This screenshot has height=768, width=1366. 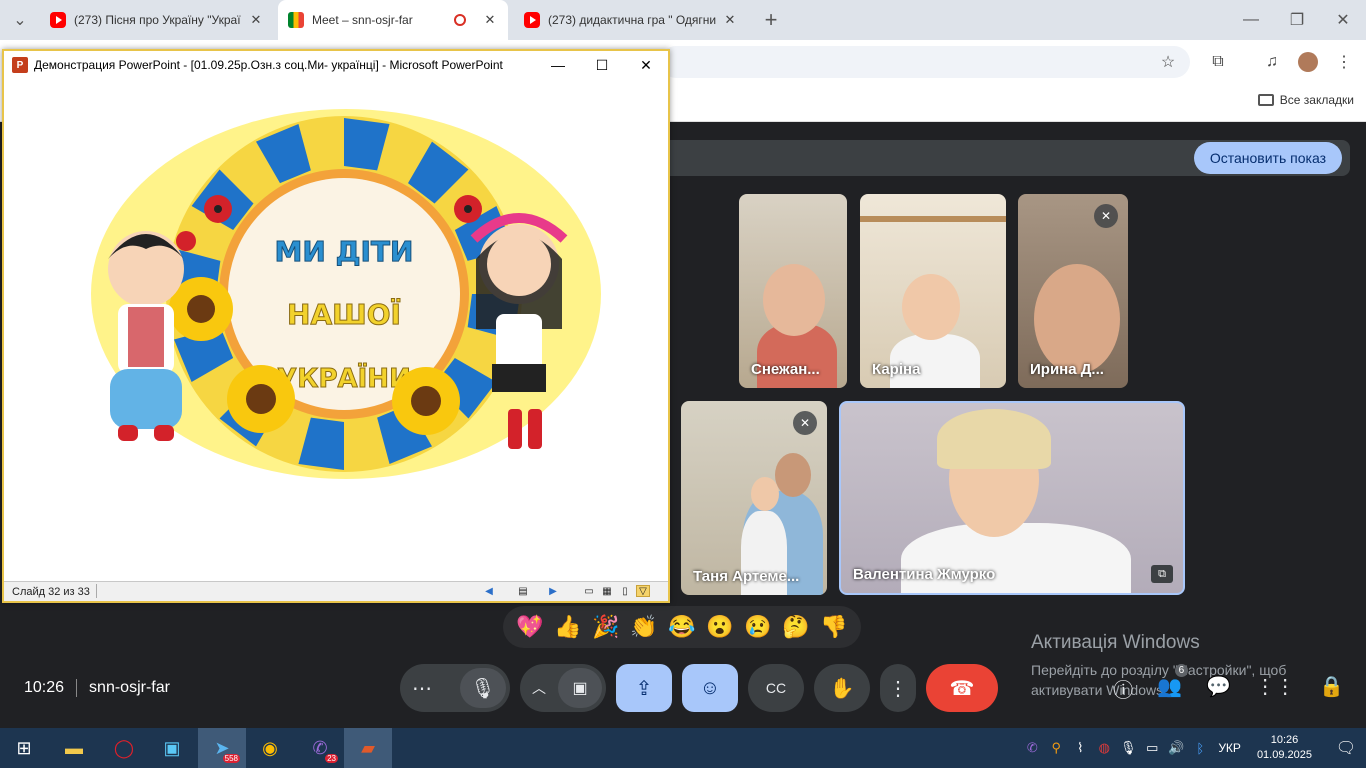 I want to click on all-bookmarks-button: Все закладки, so click(x=1305, y=100).